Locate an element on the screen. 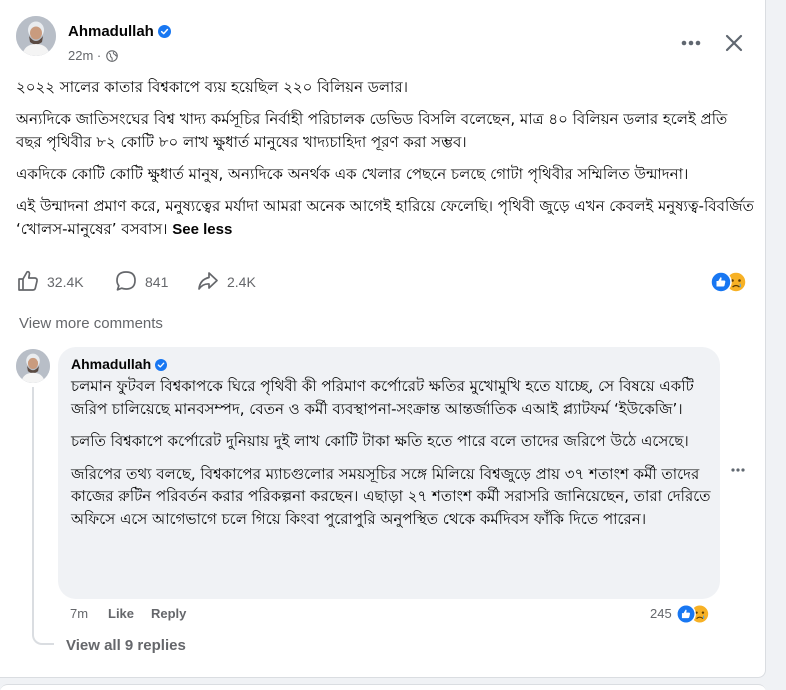 This screenshot has width=786, height=690. comment-reactions: 245 is located at coordinates (685, 614).